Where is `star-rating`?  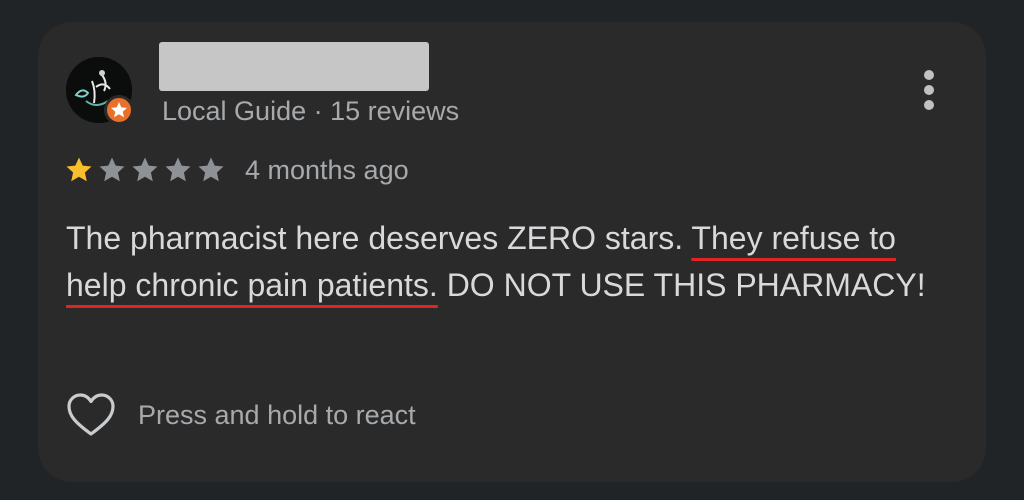 star-rating is located at coordinates (146, 170).